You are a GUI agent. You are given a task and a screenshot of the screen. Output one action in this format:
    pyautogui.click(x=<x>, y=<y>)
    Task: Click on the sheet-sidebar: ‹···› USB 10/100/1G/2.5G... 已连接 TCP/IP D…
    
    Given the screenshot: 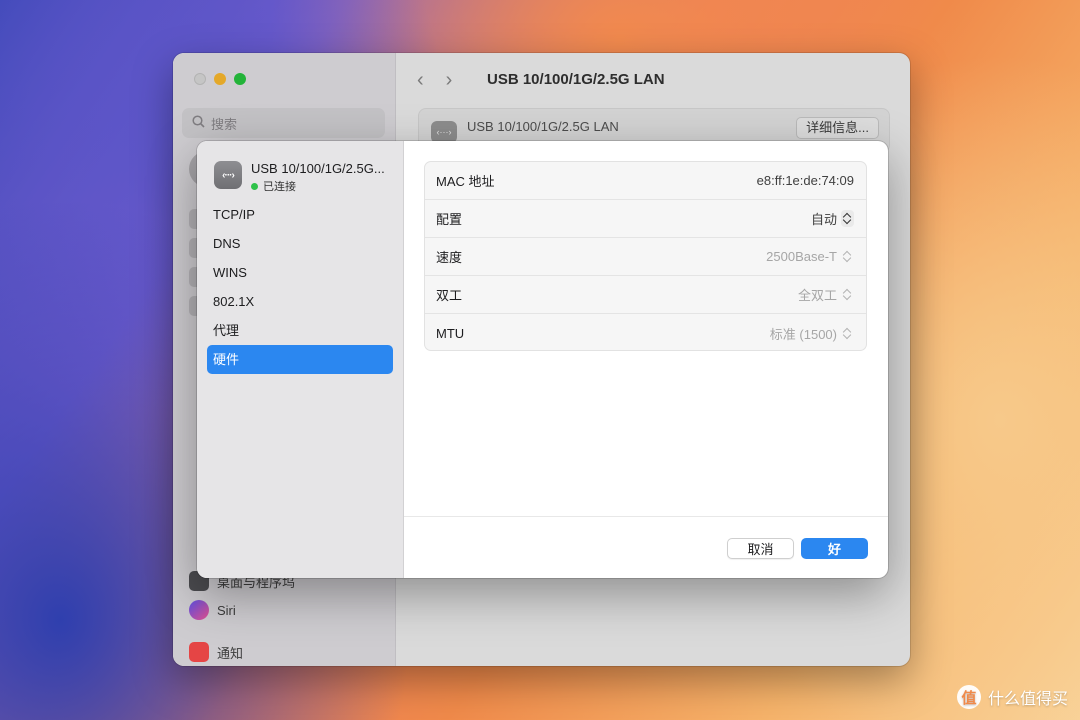 What is the action you would take?
    pyautogui.click(x=300, y=359)
    